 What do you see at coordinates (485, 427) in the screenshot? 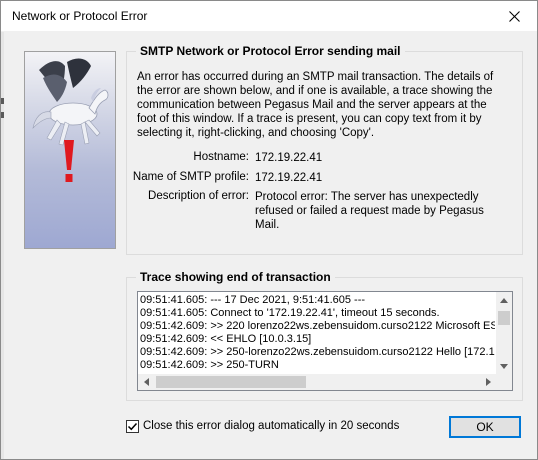
I see `ok-button: OK` at bounding box center [485, 427].